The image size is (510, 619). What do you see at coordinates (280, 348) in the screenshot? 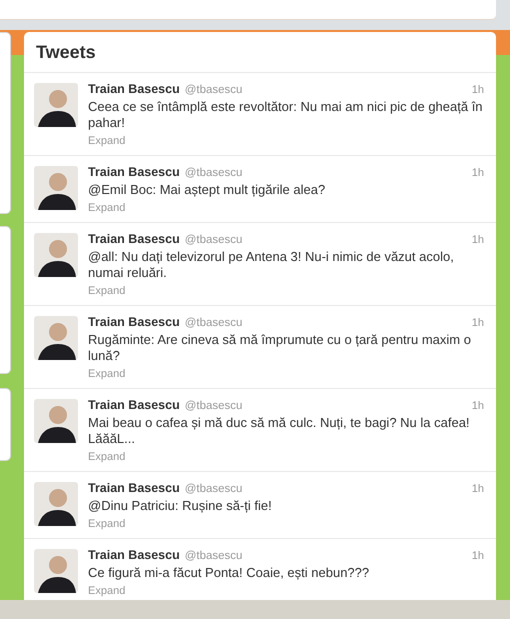
I see `tweet-text: Rugăminte: Are cineva să mă împrumute cu o țară pentru maxim o lună?` at bounding box center [280, 348].